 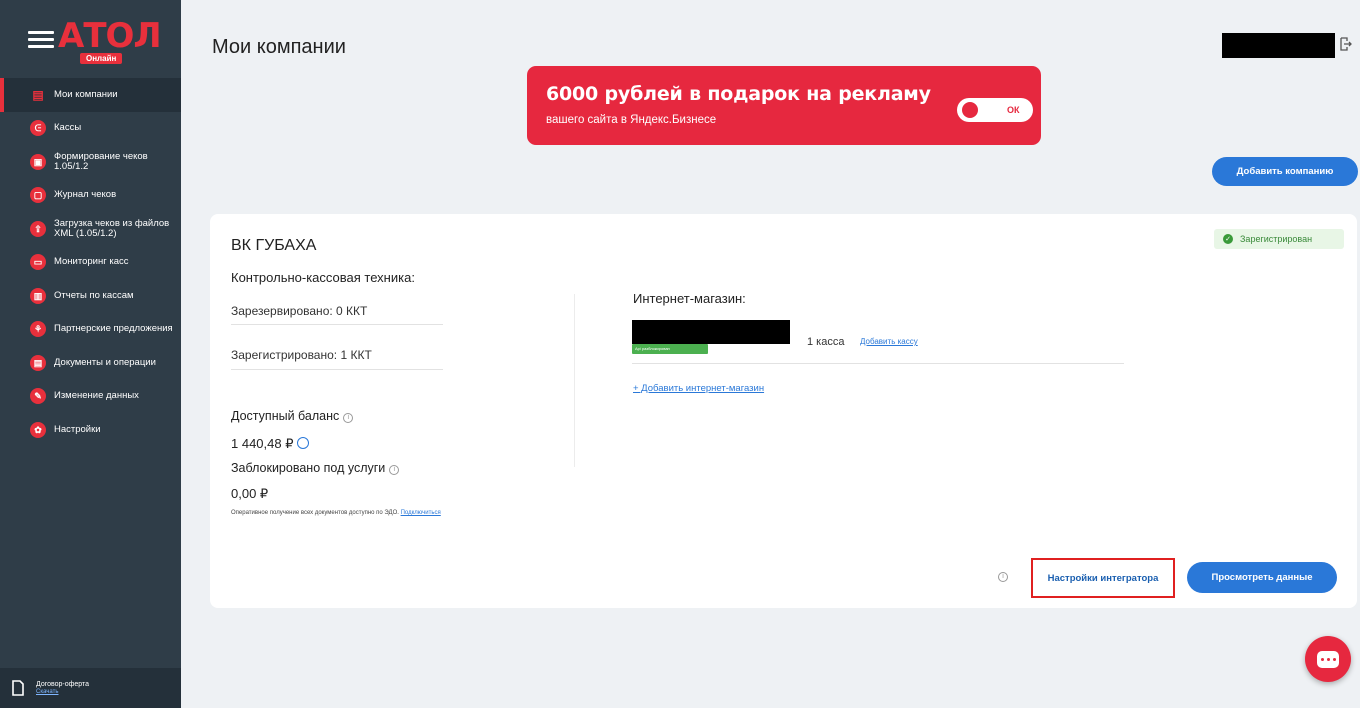 What do you see at coordinates (889, 341) in the screenshot?
I see `add-kassa-link: Добавить кассу` at bounding box center [889, 341].